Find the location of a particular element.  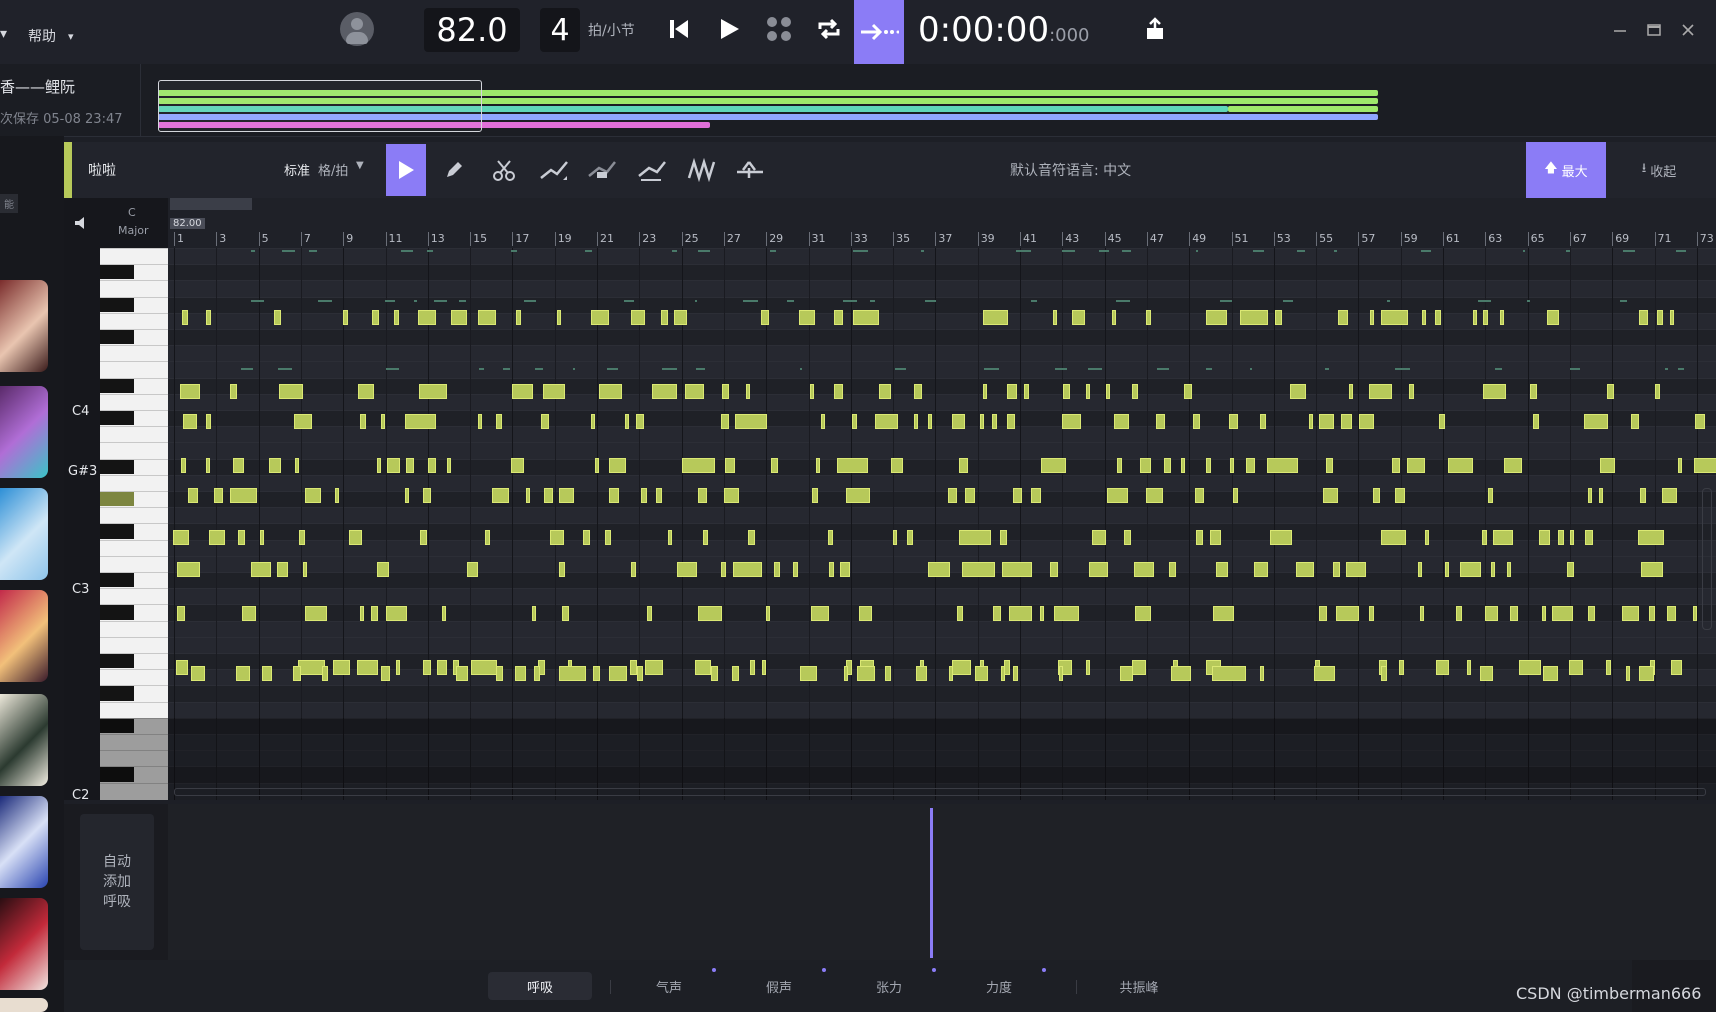

menu-help: 帮助 is located at coordinates (42, 36).